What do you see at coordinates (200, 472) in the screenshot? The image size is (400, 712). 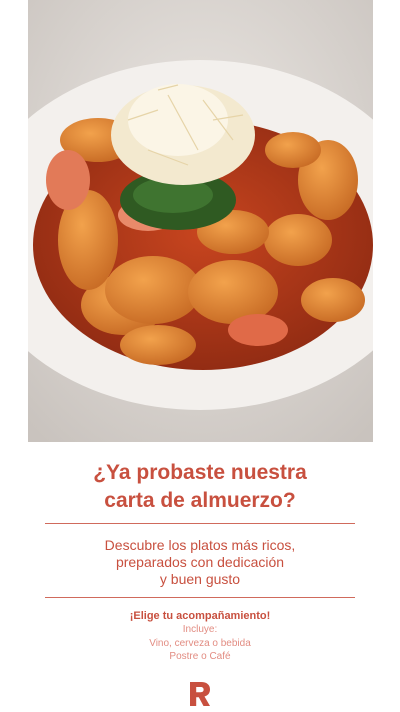 I see `headline-line-1: ¿Ya probaste nuestra` at bounding box center [200, 472].